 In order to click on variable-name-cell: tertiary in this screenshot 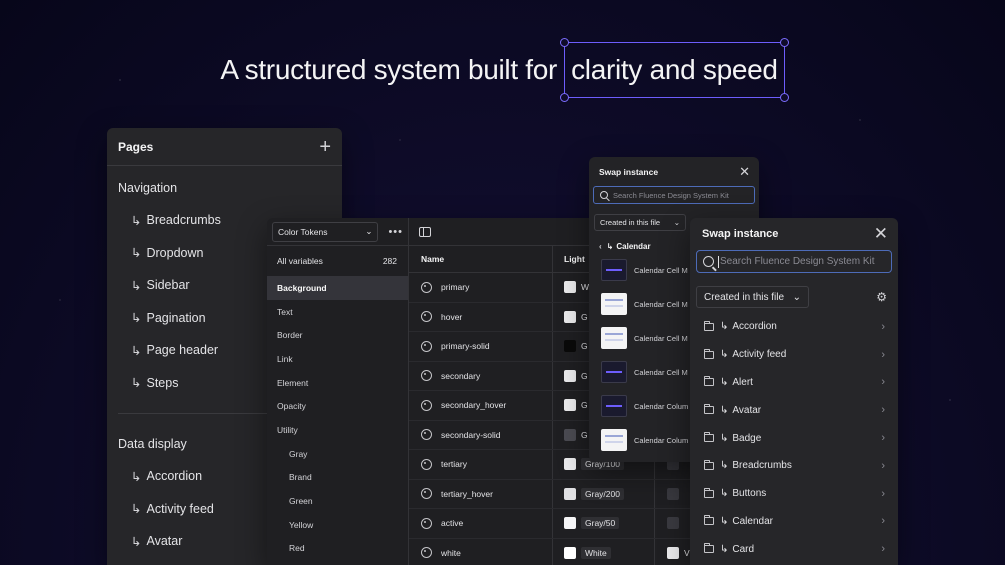, I will do `click(481, 464)`.